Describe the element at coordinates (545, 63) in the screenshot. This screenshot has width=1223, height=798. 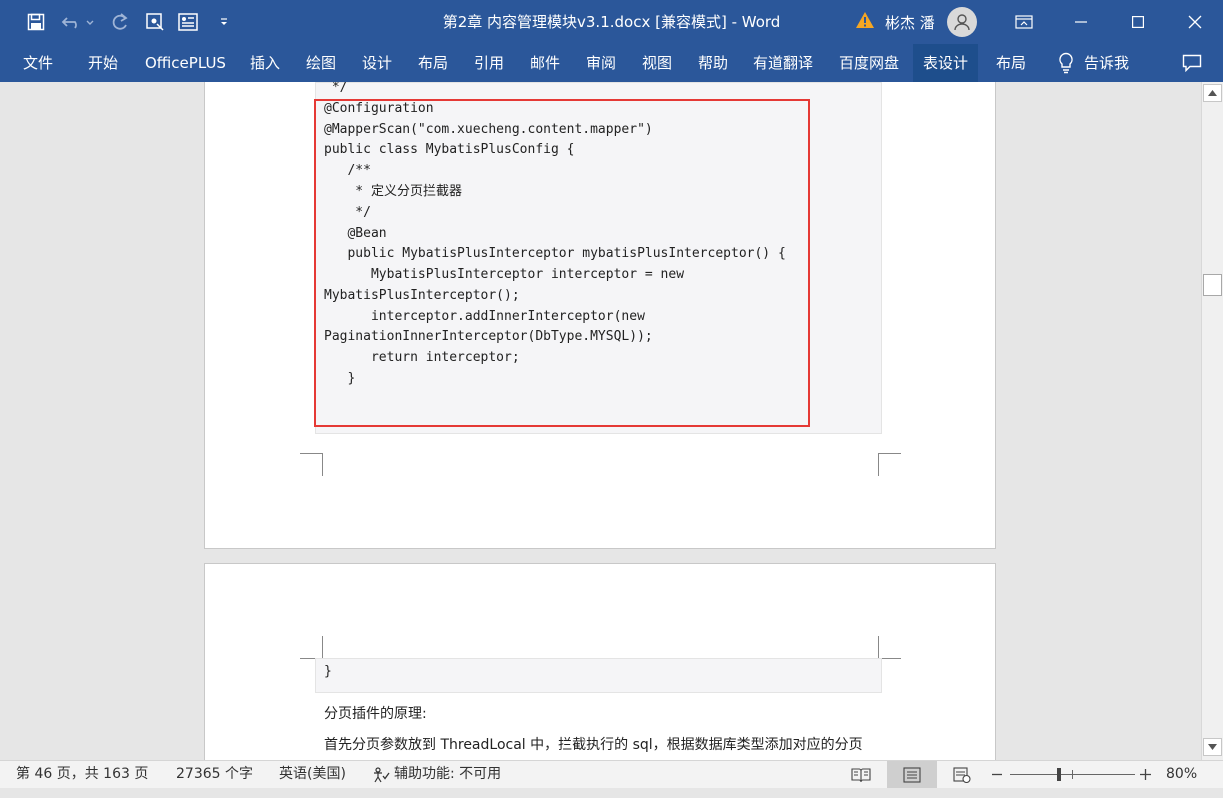
I see `tab-mailings: 邮件` at that location.